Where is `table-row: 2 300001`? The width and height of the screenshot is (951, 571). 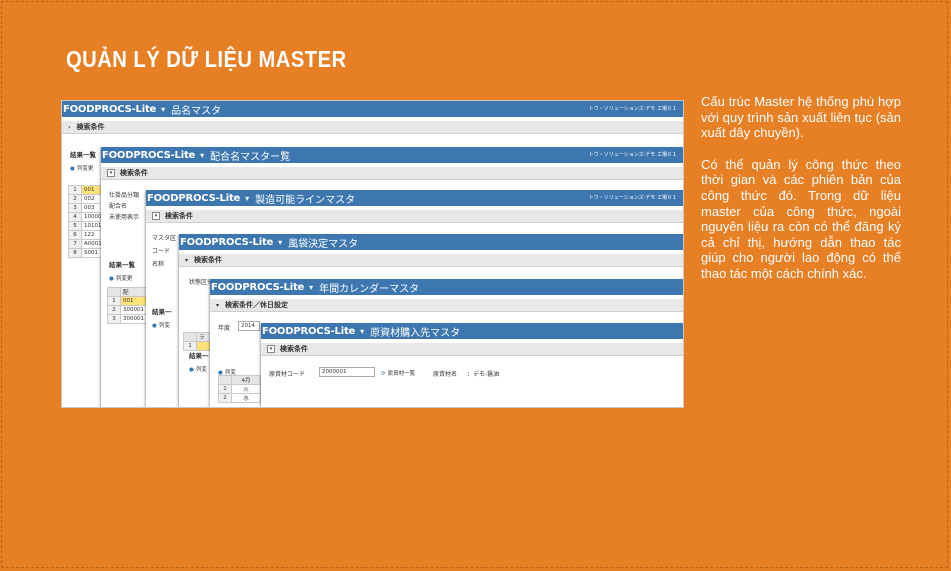 table-row: 2 300001 is located at coordinates (127, 310).